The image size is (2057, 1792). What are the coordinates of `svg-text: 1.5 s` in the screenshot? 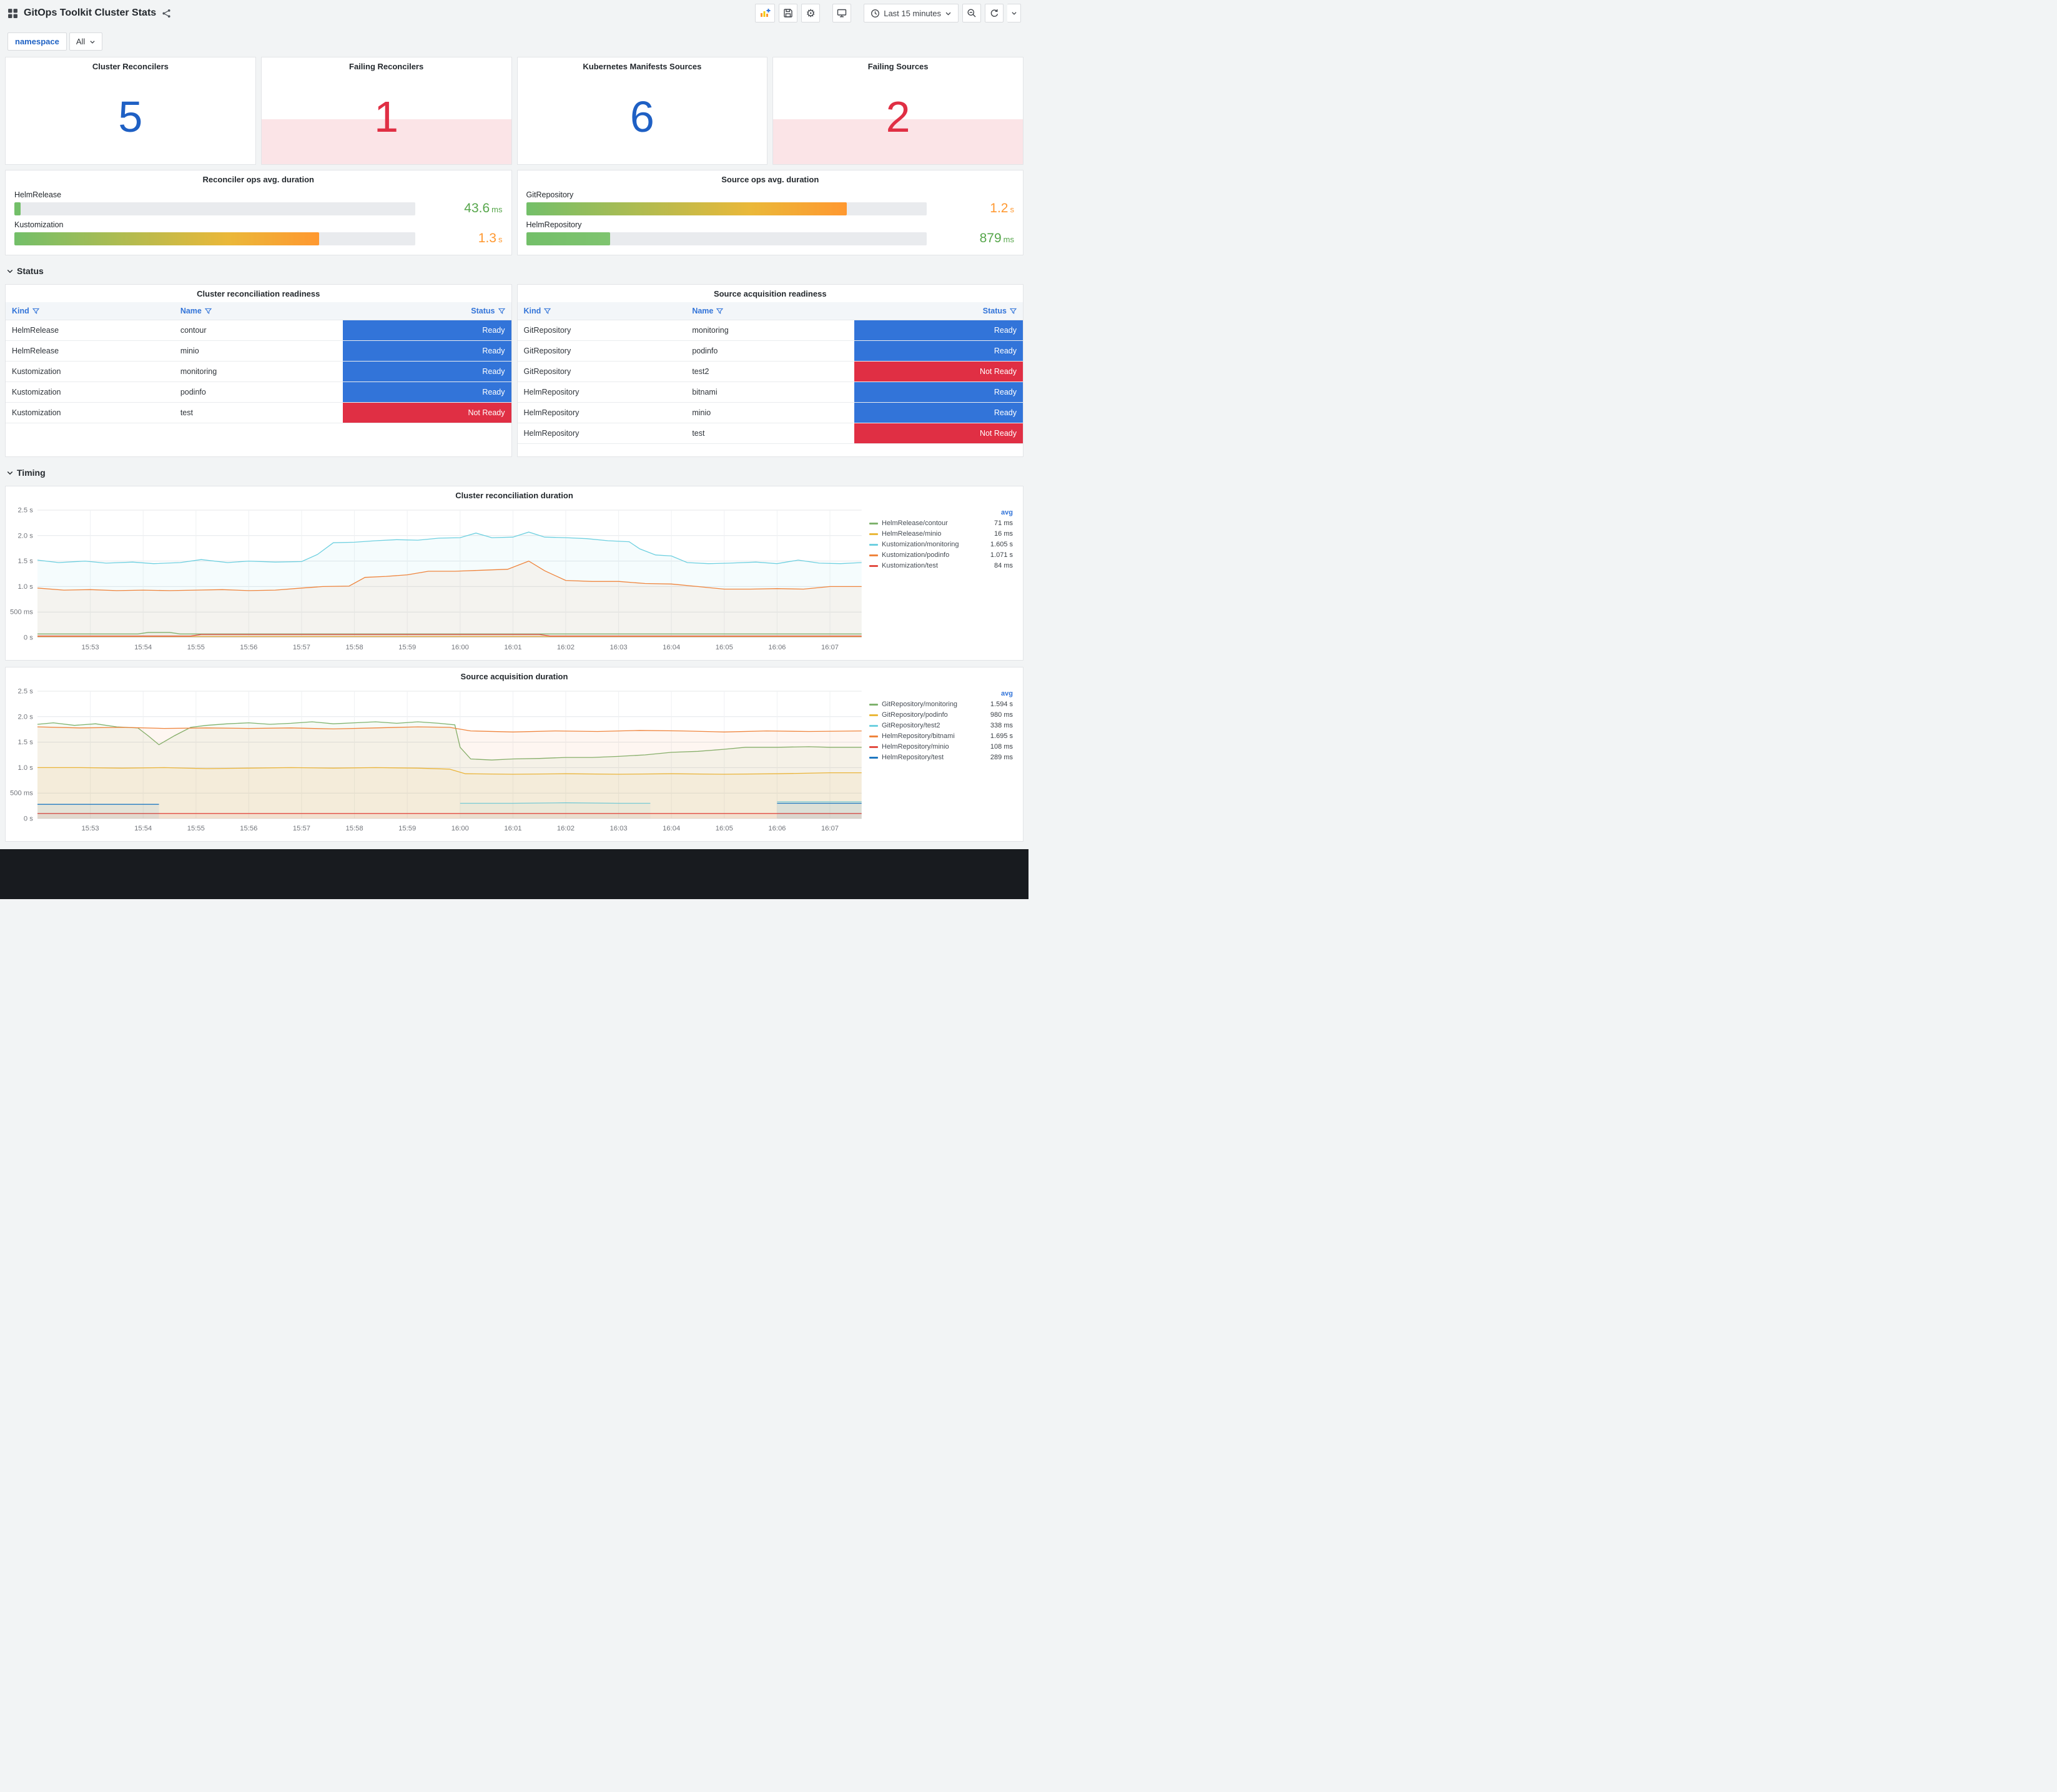 It's located at (26, 742).